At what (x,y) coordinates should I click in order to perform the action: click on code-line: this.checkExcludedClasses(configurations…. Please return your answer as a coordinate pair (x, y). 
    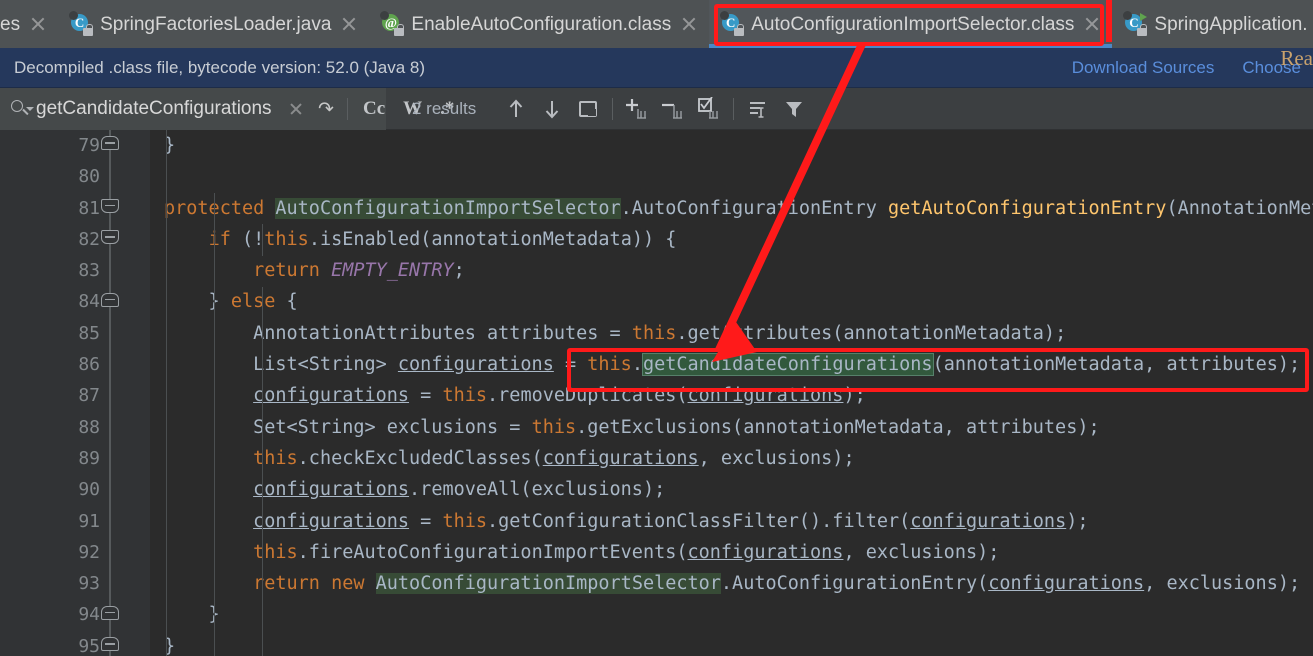
    Looking at the image, I should click on (731, 458).